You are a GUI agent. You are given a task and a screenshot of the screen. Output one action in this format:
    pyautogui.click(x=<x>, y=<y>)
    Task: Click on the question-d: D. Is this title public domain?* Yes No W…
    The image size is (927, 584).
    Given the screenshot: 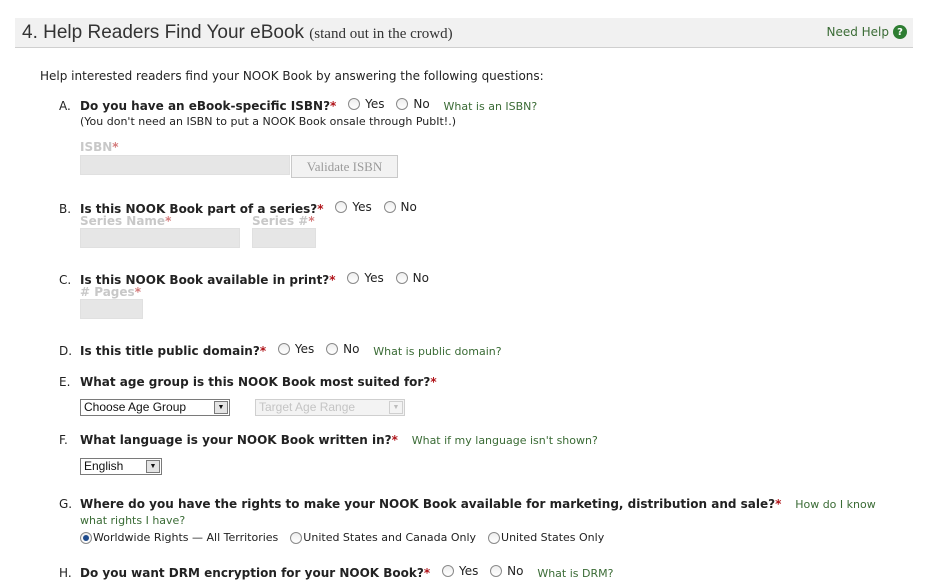 What is the action you would take?
    pyautogui.click(x=280, y=350)
    